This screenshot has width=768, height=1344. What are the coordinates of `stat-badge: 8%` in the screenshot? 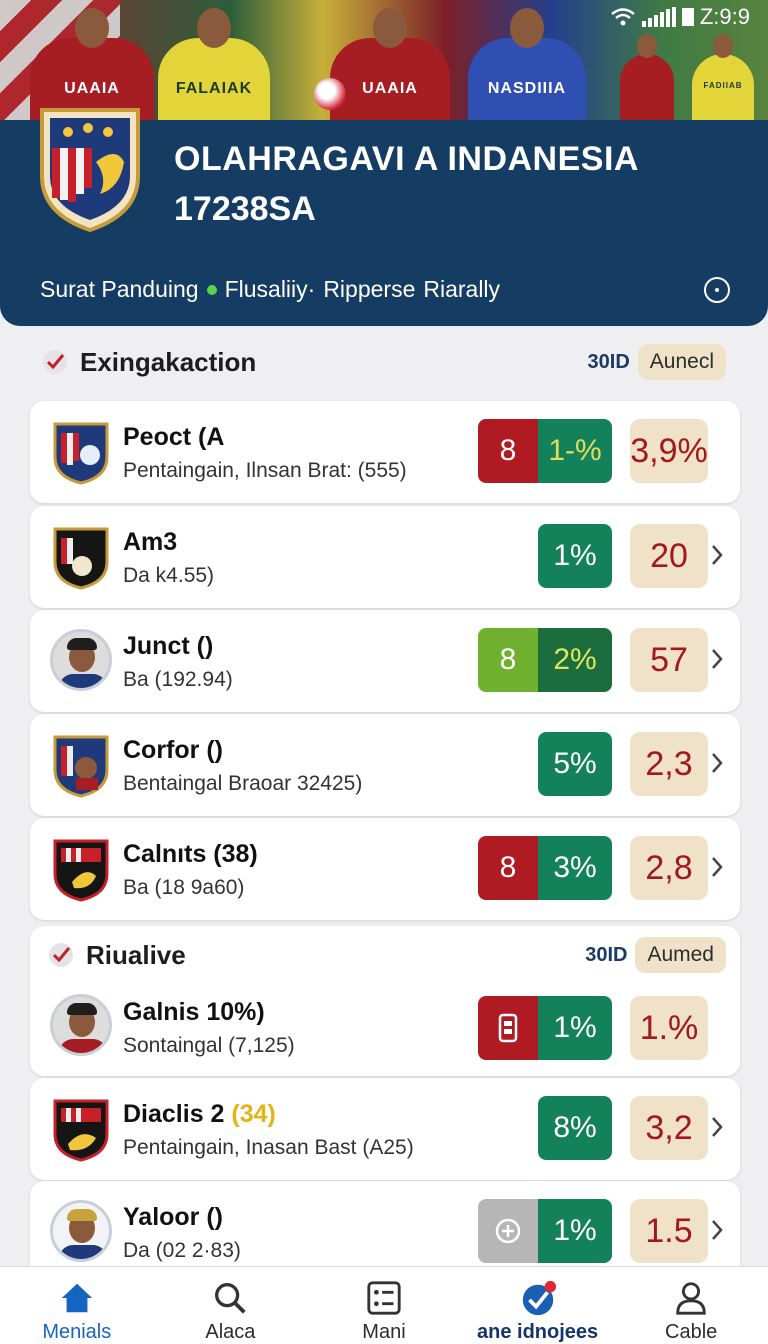 It's located at (575, 1128).